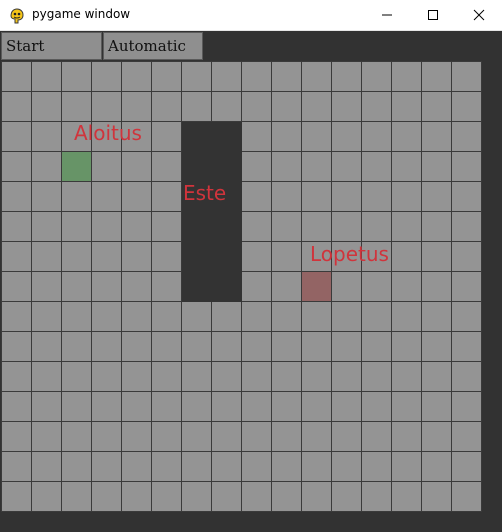  I want to click on start-cell, so click(76, 166).